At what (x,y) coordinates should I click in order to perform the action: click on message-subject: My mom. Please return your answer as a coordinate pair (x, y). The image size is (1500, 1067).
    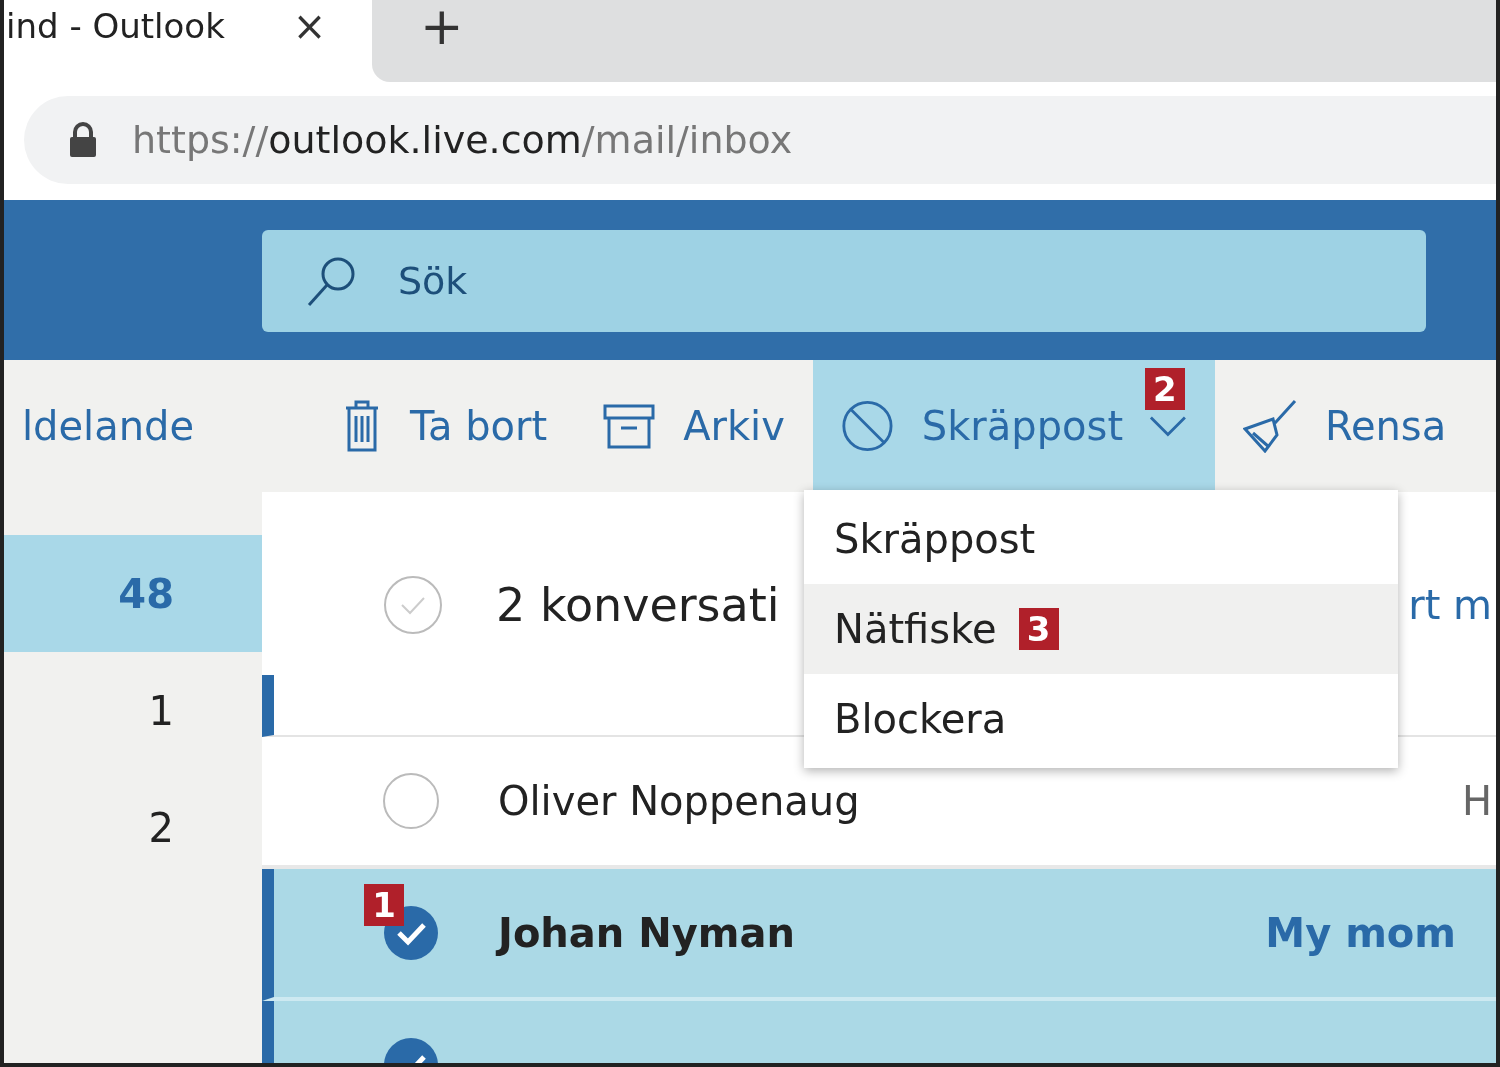
    Looking at the image, I should click on (1360, 933).